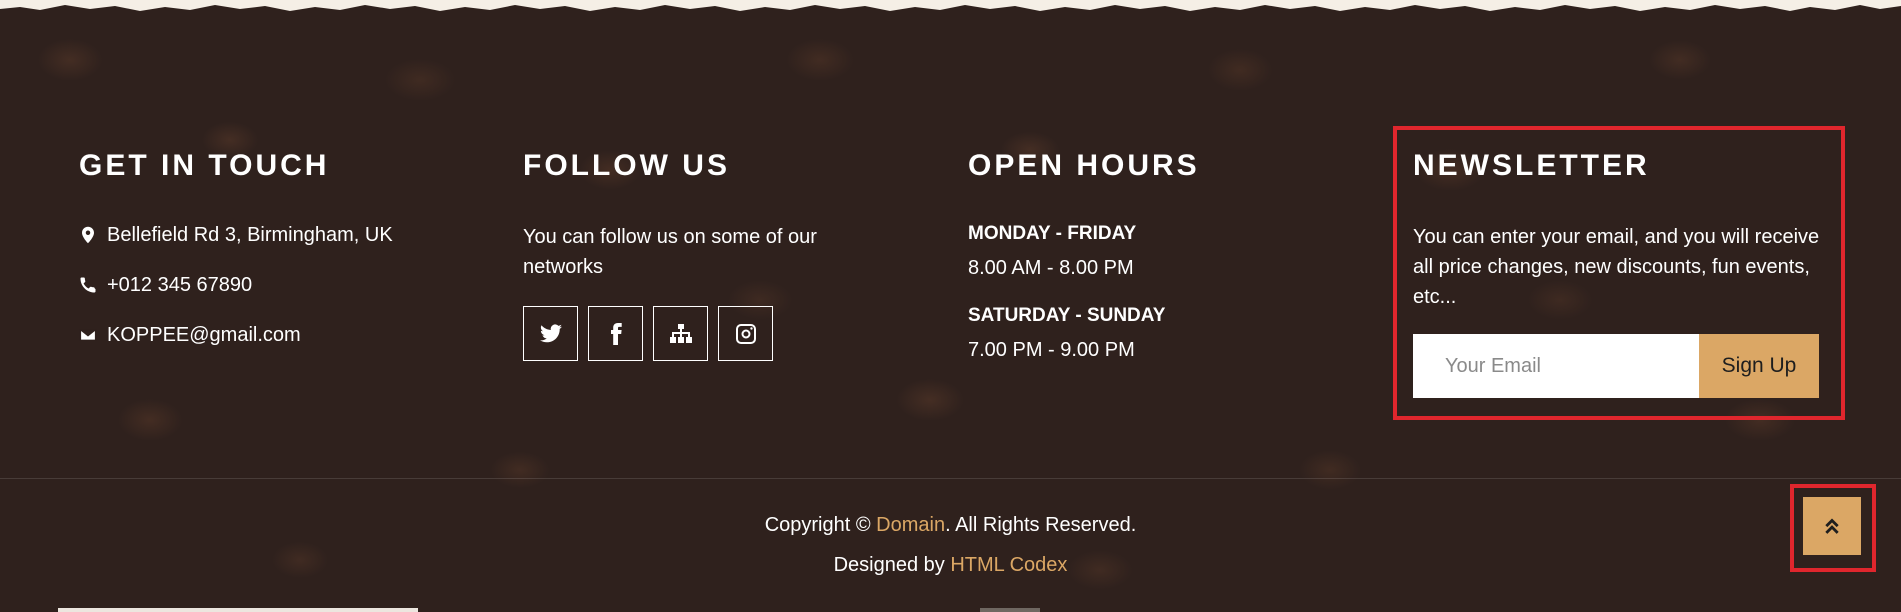 The image size is (1901, 612). Describe the element at coordinates (88, 285) in the screenshot. I see `phone-icon` at that location.